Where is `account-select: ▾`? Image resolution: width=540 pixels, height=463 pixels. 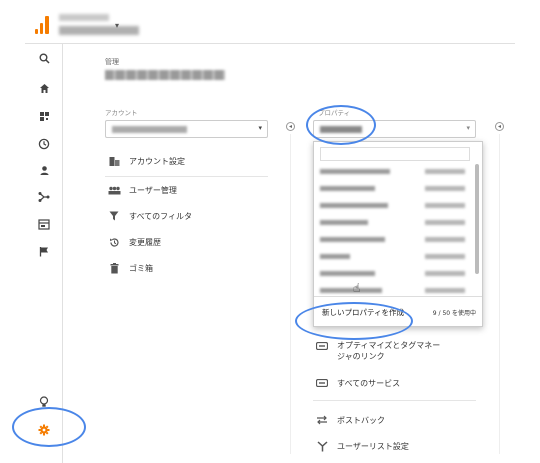
account-select: ▾ is located at coordinates (186, 129).